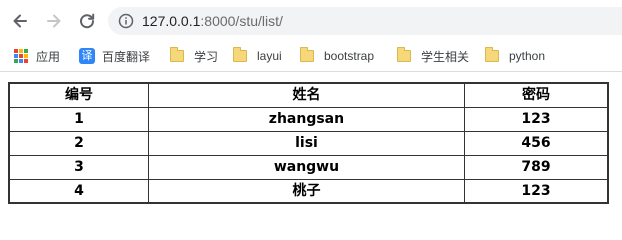  Describe the element at coordinates (171, 21) in the screenshot. I see `url-host: 127.0.0.1` at that location.